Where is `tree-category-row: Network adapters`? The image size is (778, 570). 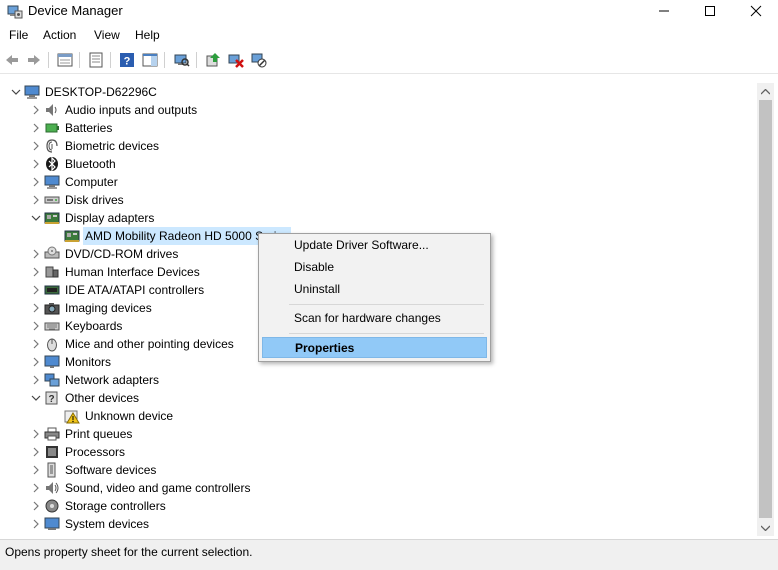
tree-category-row: Network adapters is located at coordinates (94, 380).